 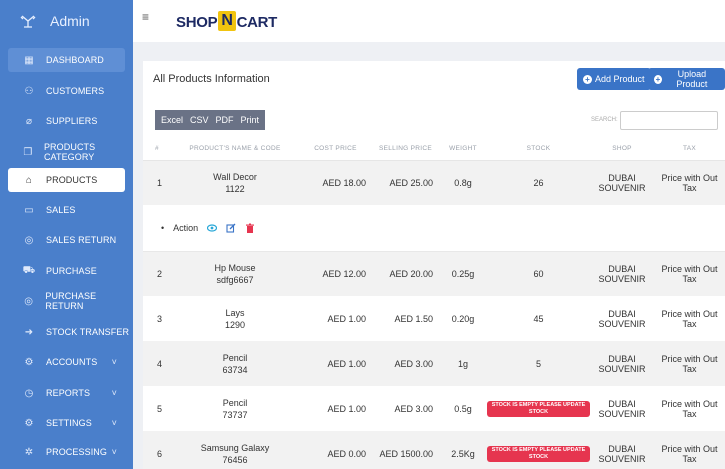 I want to click on stock: 26, so click(x=538, y=182).